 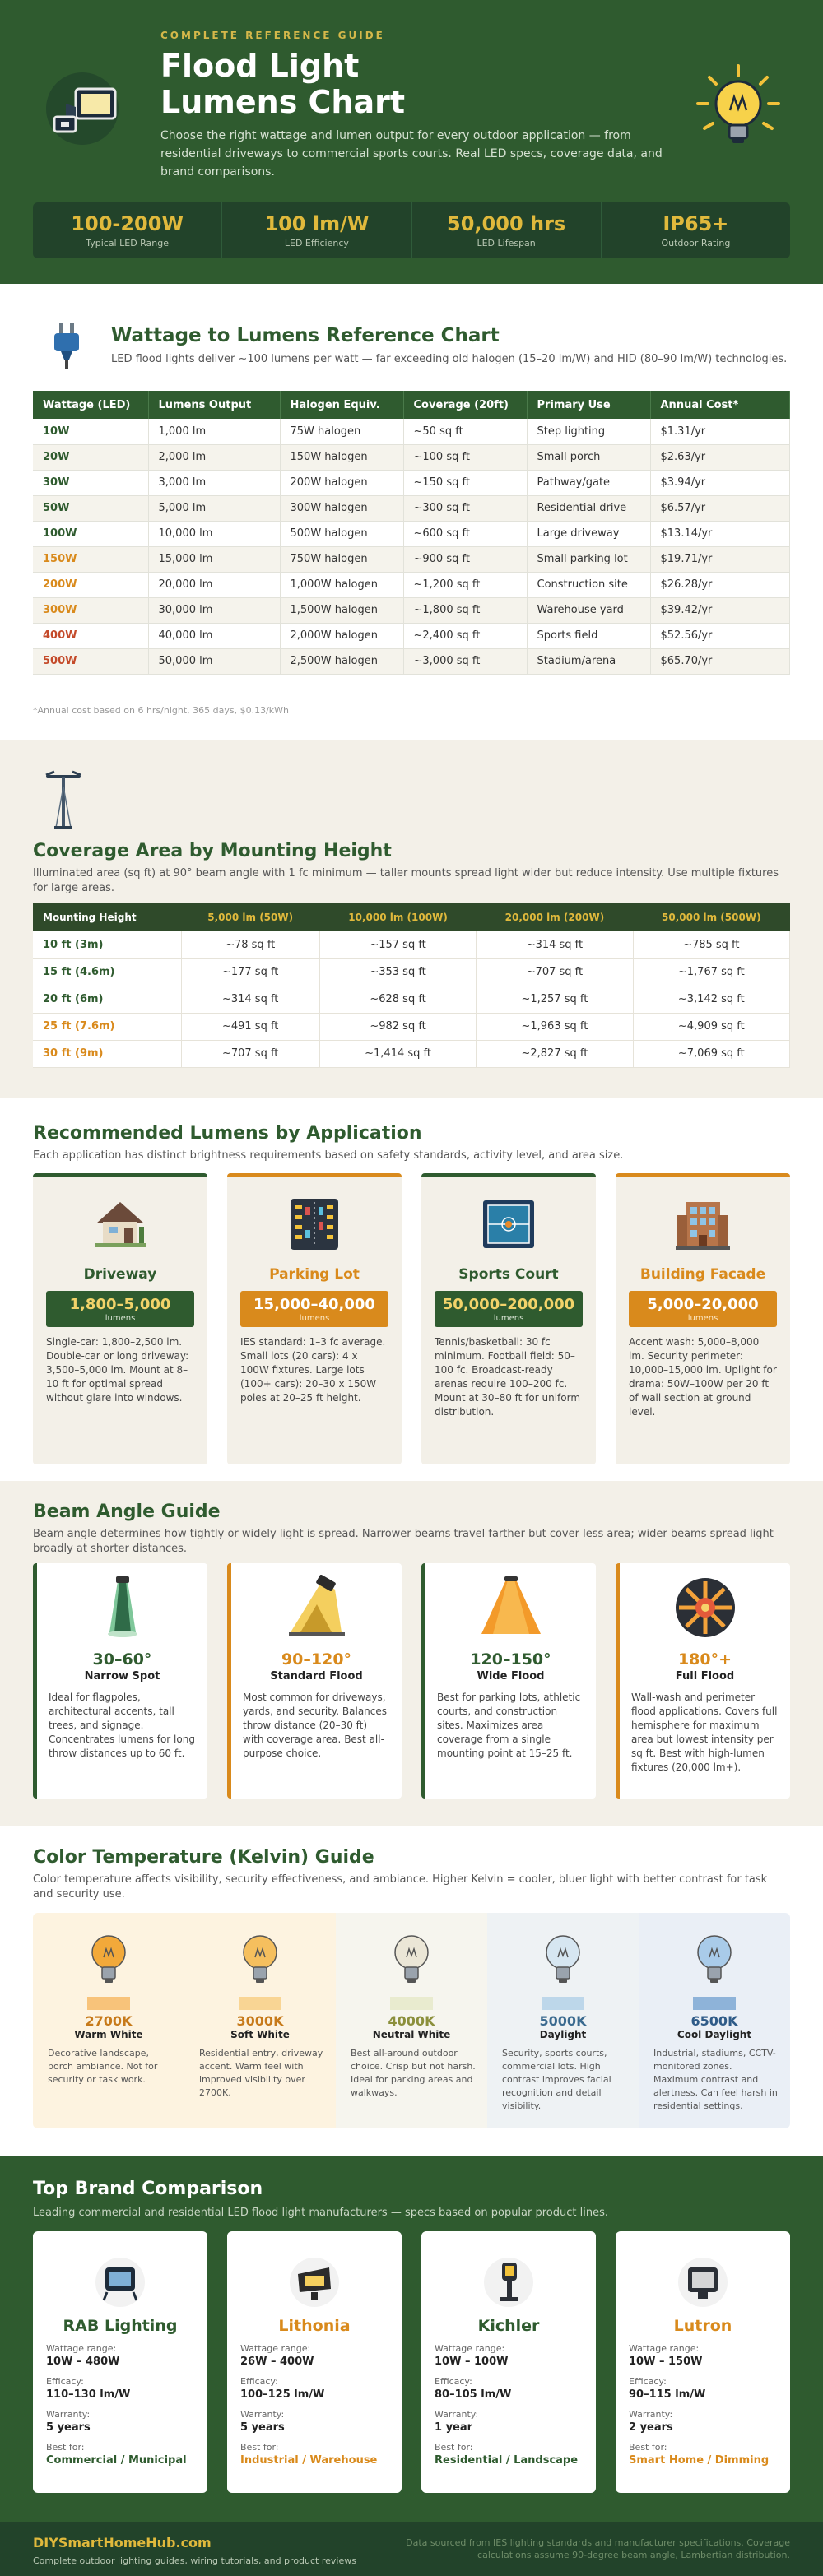 What do you see at coordinates (91, 610) in the screenshot?
I see `wattage-cell: 300W` at bounding box center [91, 610].